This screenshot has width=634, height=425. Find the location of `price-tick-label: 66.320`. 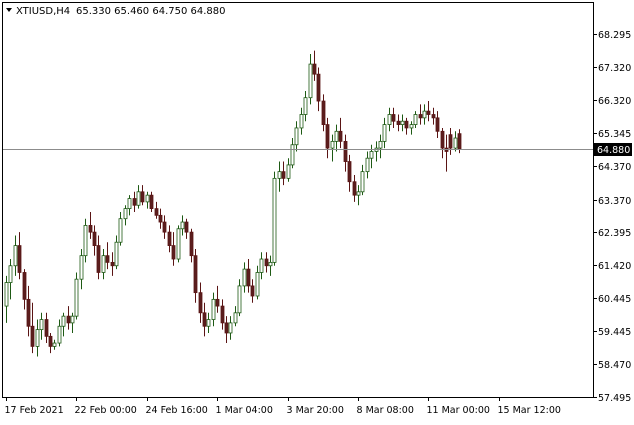

price-tick-label: 66.320 is located at coordinates (614, 101).